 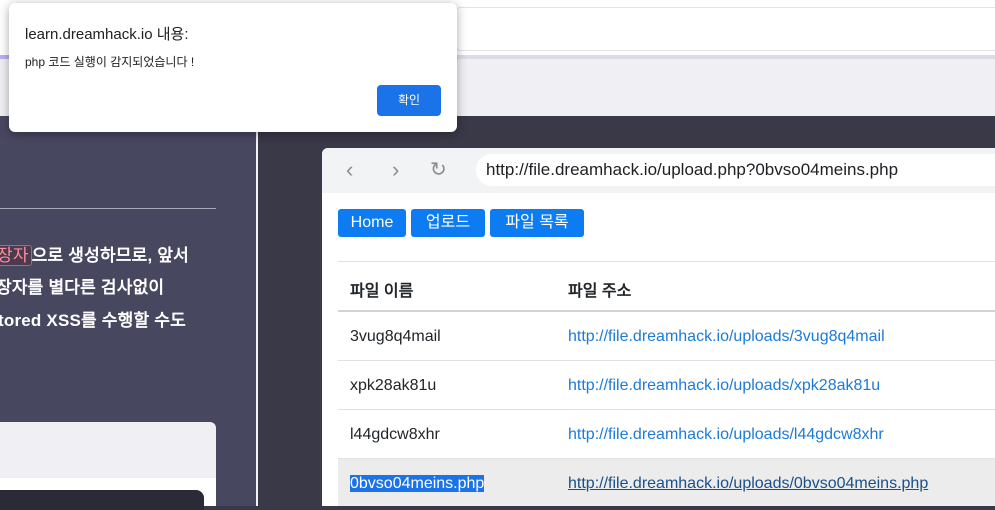 I want to click on table-header-border, so click(x=666, y=311).